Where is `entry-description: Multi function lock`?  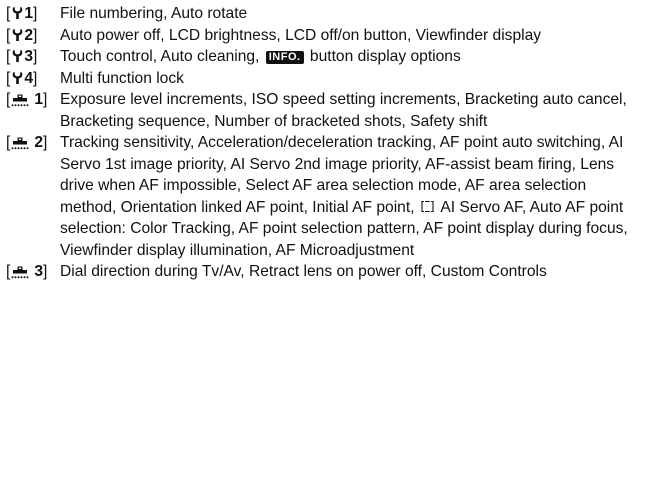 entry-description: Multi function lock is located at coordinates (122, 78).